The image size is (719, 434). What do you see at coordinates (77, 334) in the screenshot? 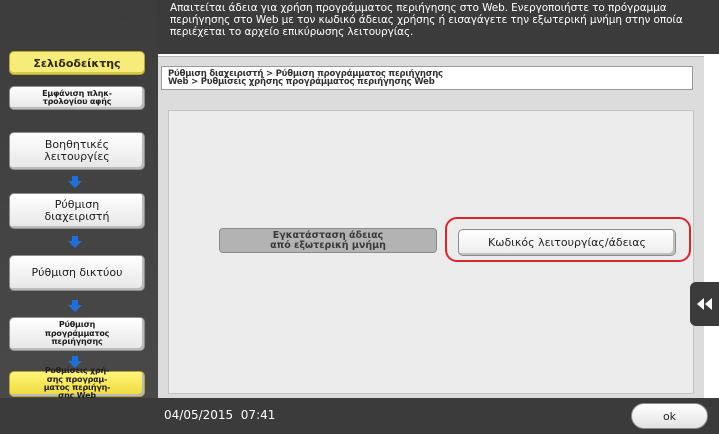
I see `web-browser-setting-button: Ρύθμιση προγράμματος περιήγησης` at bounding box center [77, 334].